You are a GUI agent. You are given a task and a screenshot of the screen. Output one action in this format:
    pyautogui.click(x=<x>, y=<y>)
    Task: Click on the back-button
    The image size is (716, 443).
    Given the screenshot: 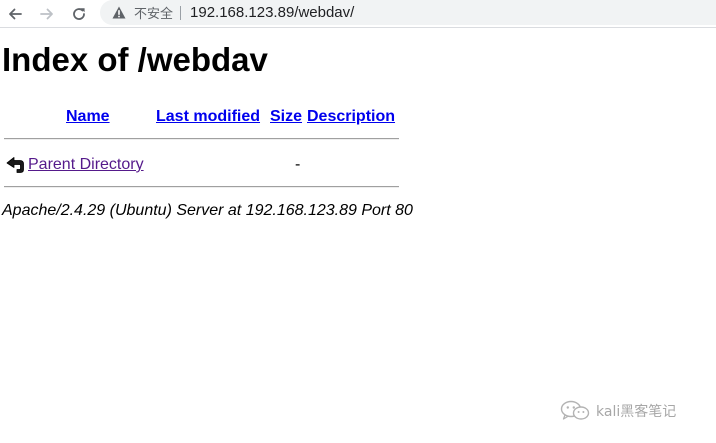 What is the action you would take?
    pyautogui.click(x=15, y=14)
    